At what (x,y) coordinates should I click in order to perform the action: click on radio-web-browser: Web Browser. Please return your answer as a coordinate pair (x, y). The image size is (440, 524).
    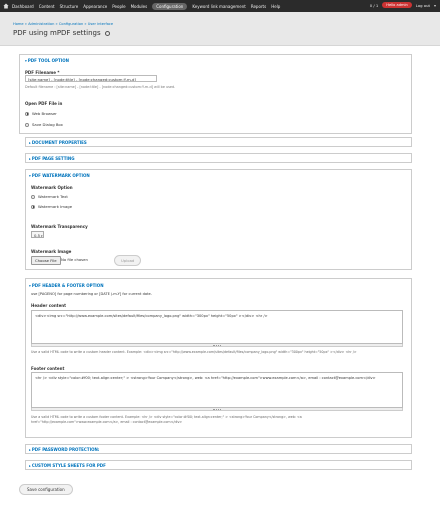
    Looking at the image, I should click on (41, 113).